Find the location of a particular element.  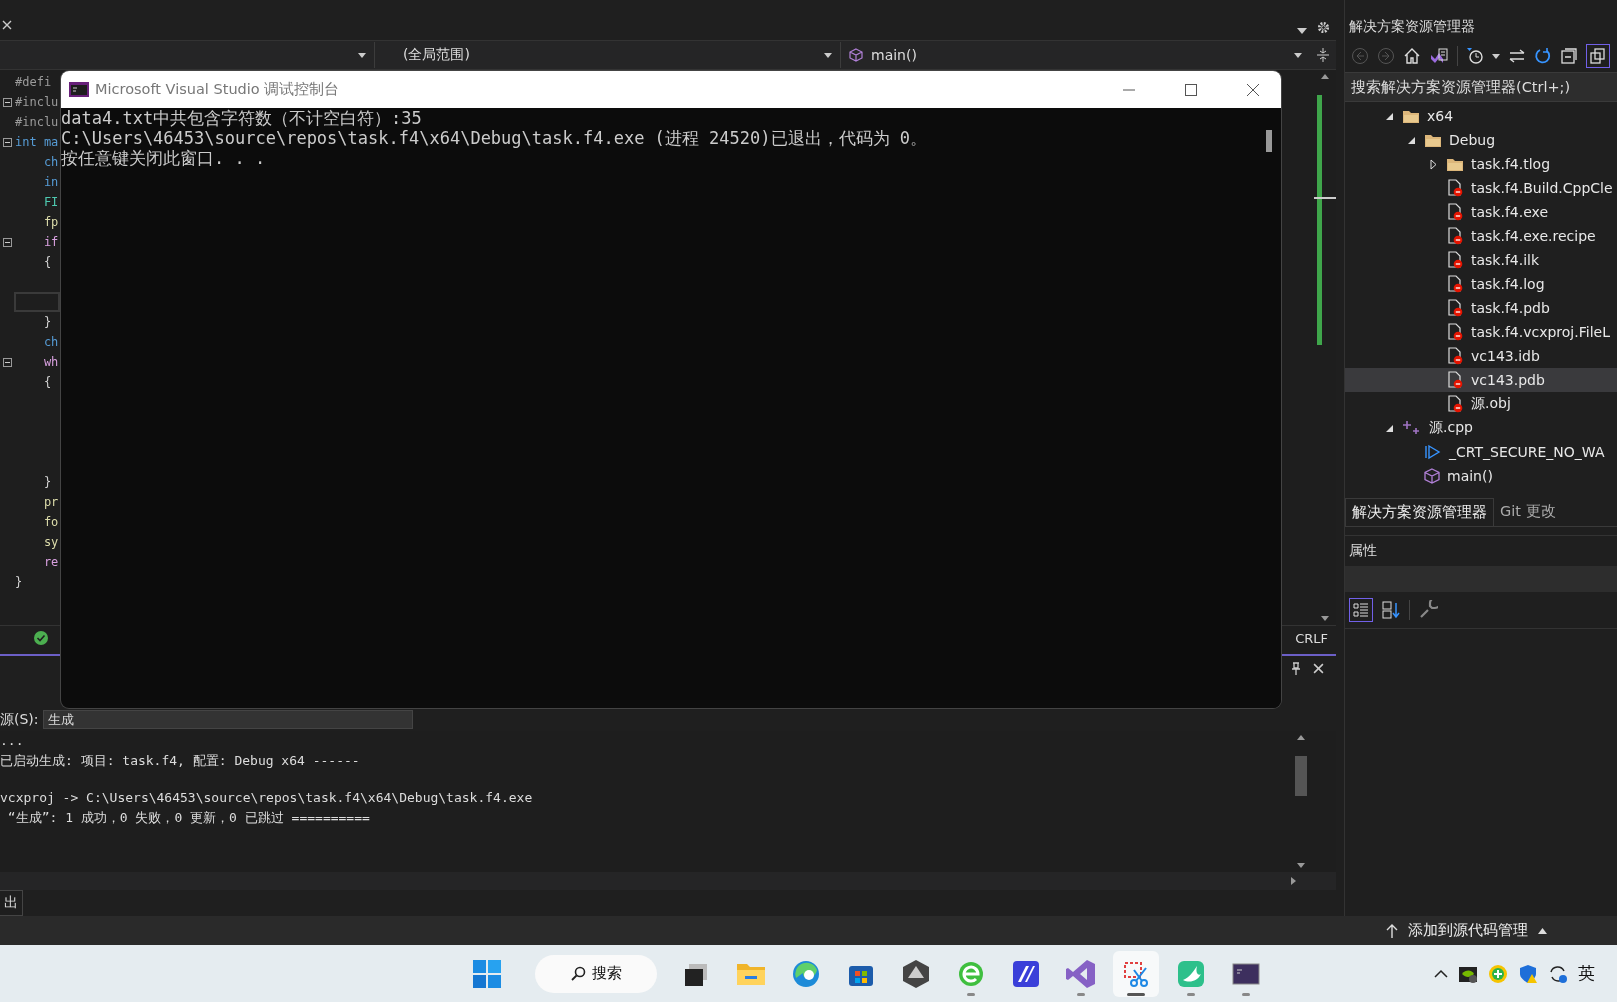

tree-item: Debug is located at coordinates (1481, 140).